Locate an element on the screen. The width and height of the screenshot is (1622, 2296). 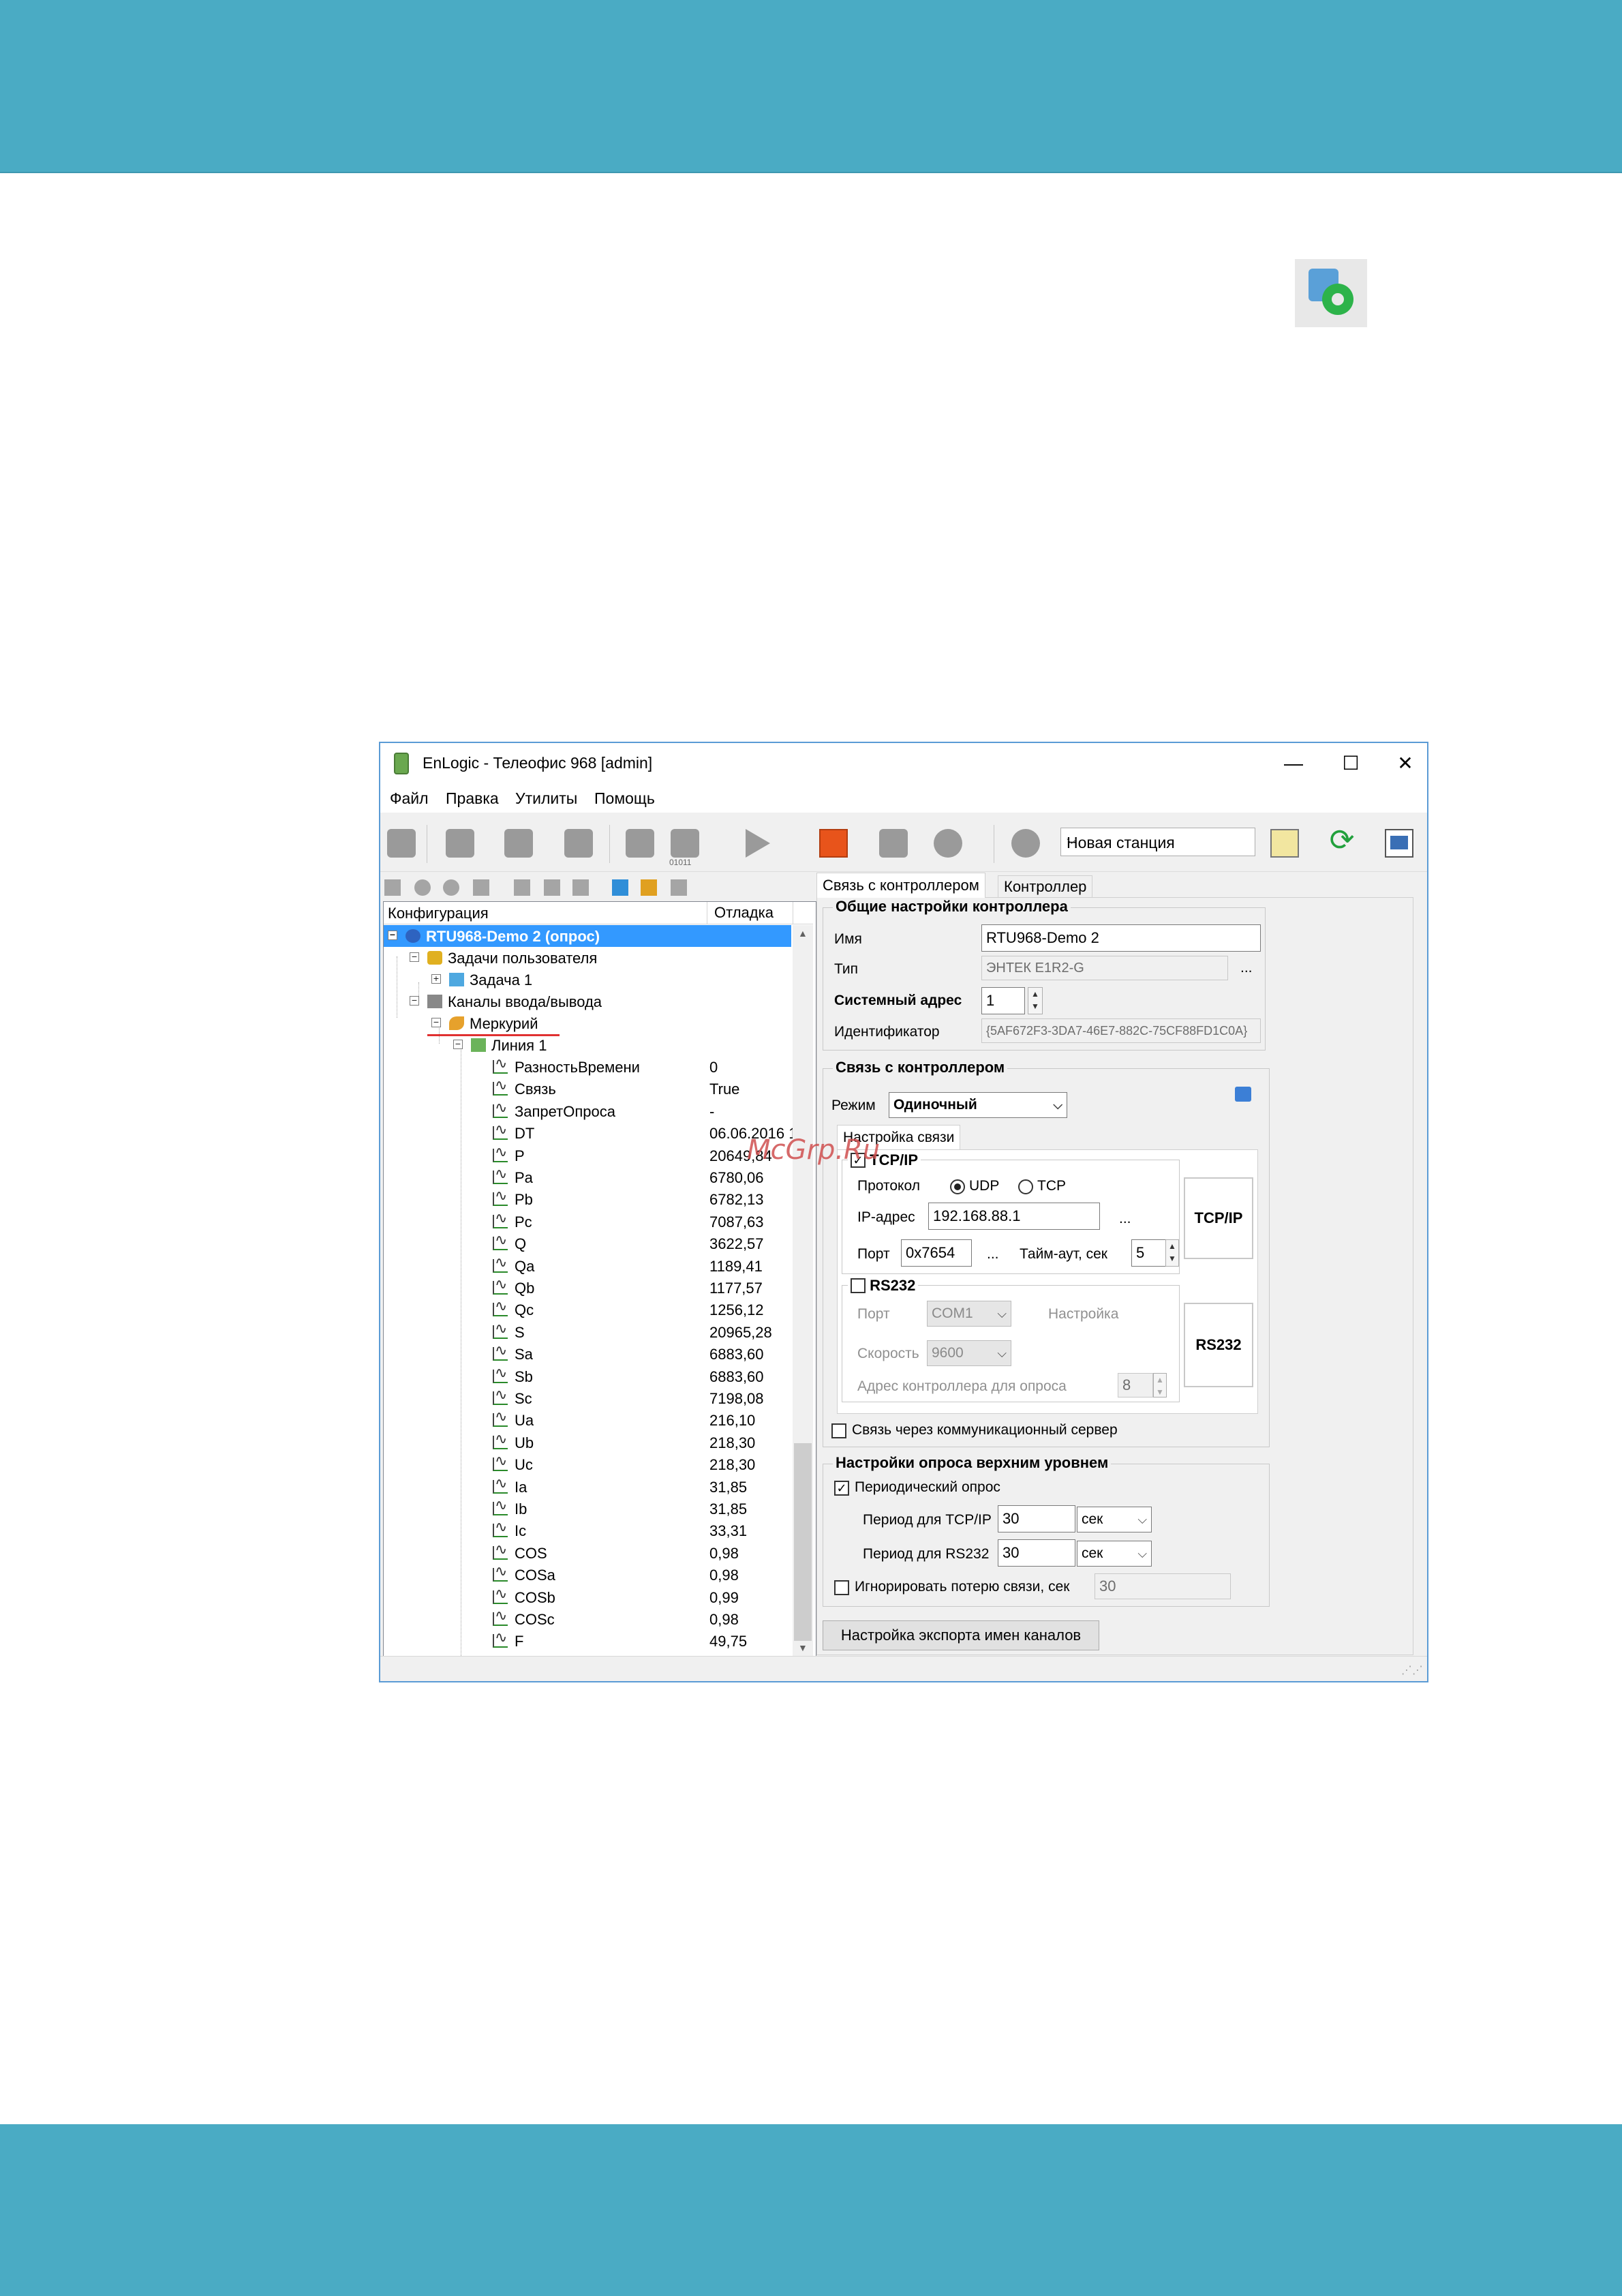
link-icon is located at coordinates (1243, 1094).